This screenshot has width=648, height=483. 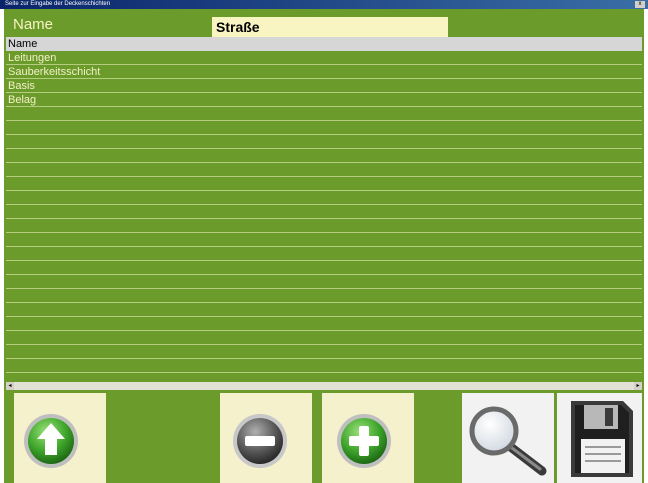 I want to click on scroll-right-icon: ▸, so click(x=638, y=386).